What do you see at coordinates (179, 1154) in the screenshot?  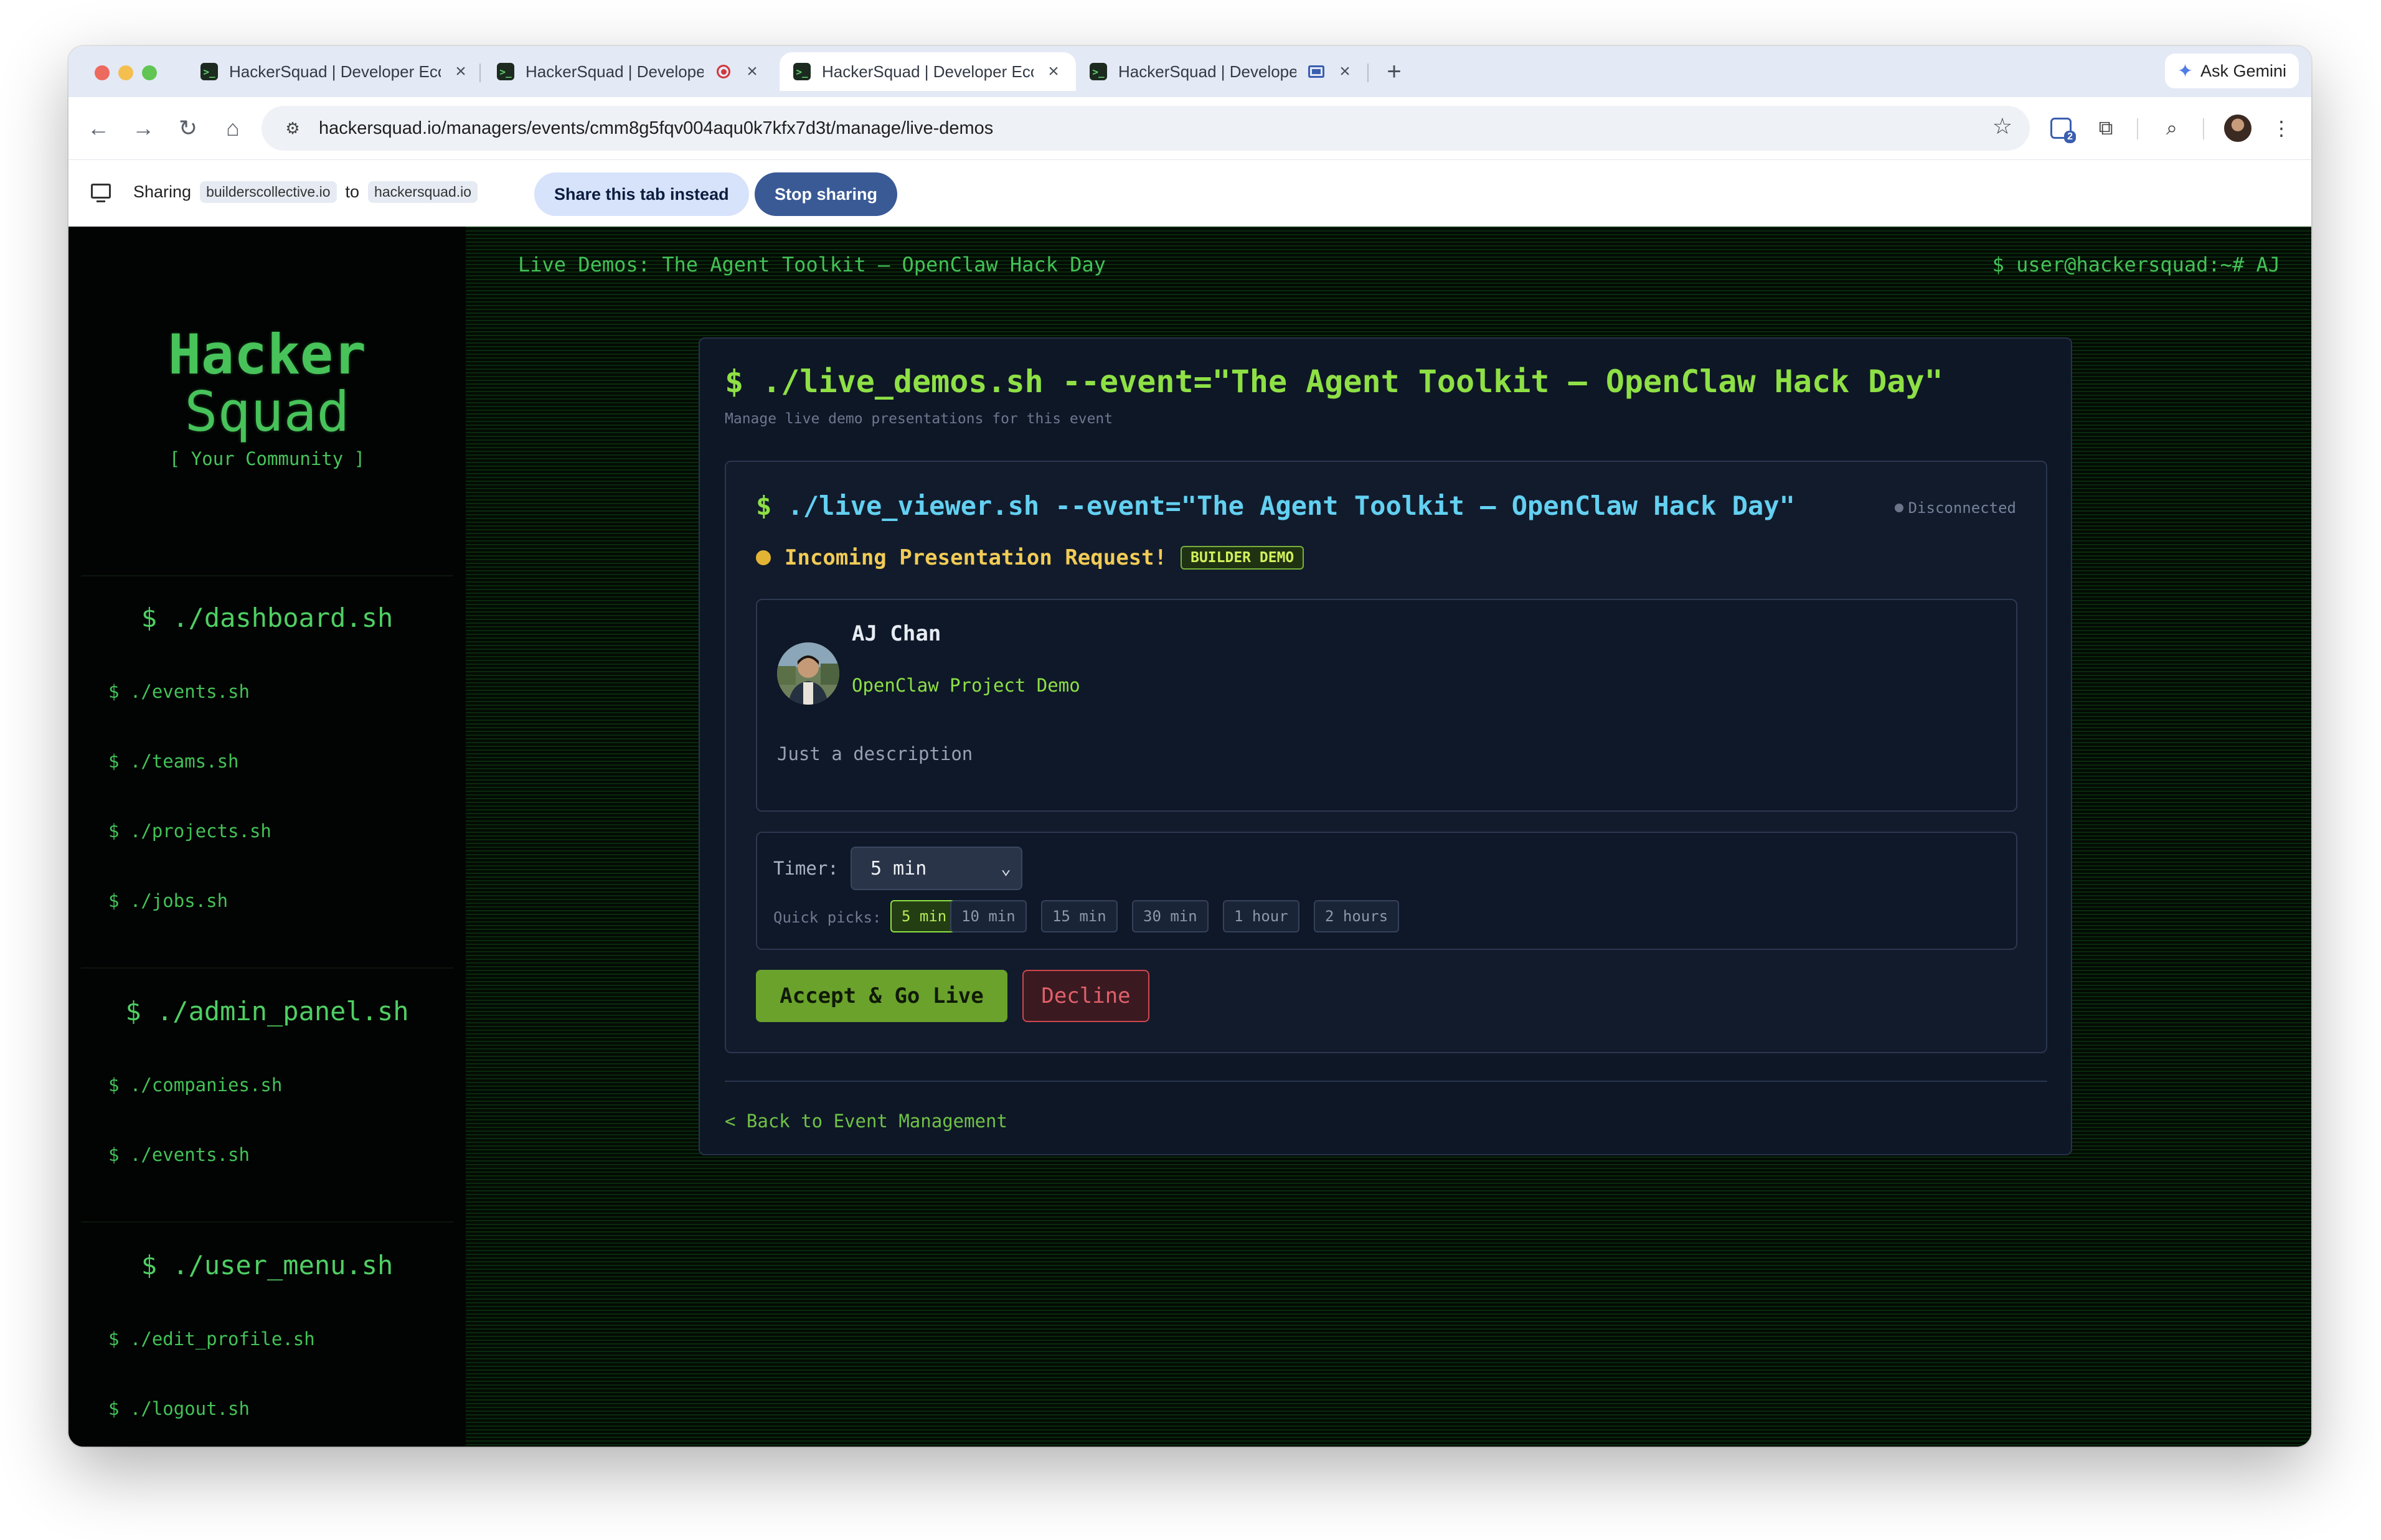 I see `sidebar-item-admin-events: $ ./events.sh` at bounding box center [179, 1154].